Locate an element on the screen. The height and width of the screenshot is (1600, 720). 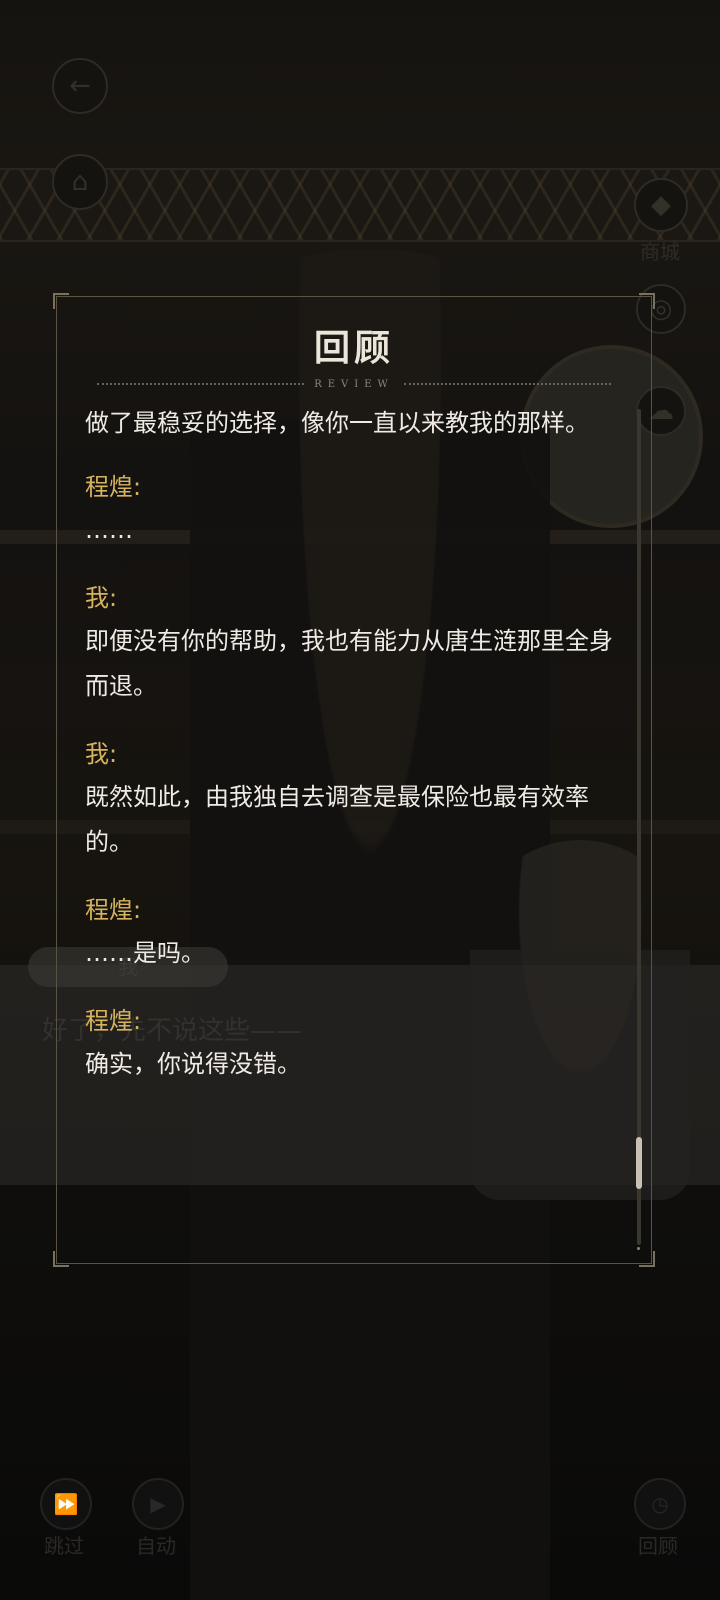
lattice-window is located at coordinates (360, 205).